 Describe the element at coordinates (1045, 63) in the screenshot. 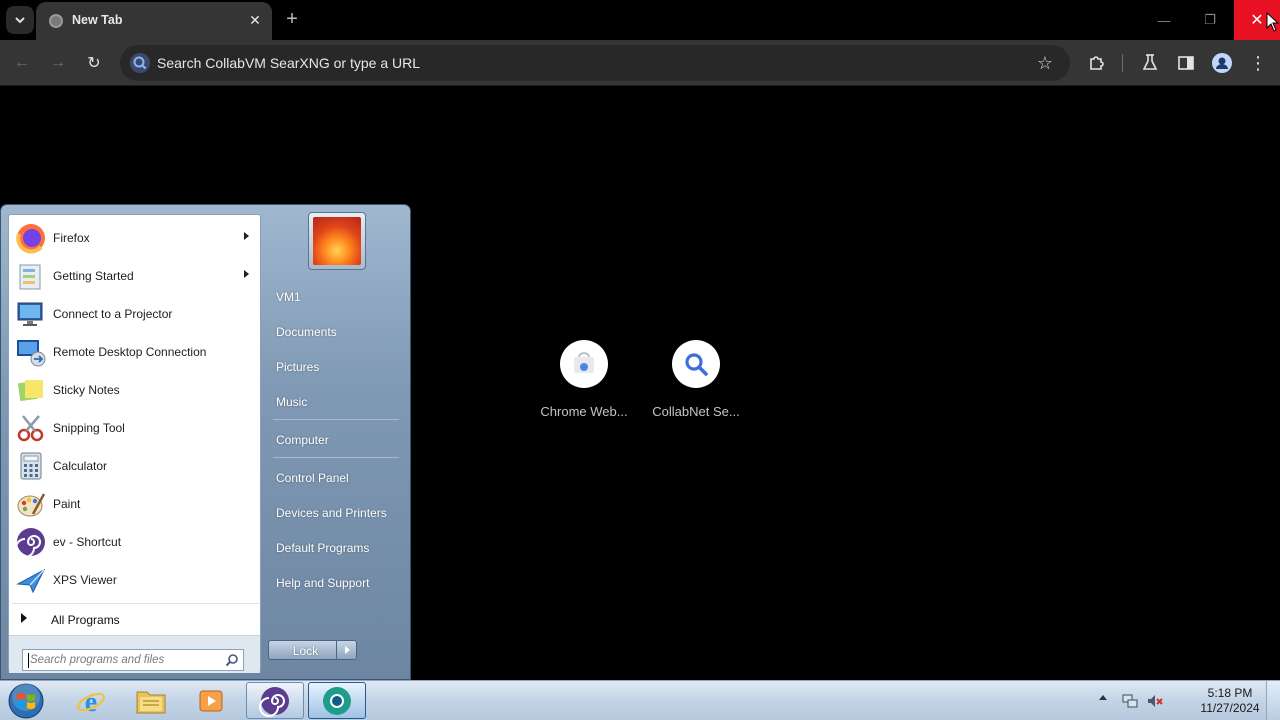

I see `bookmark-star-icon: ☆` at that location.